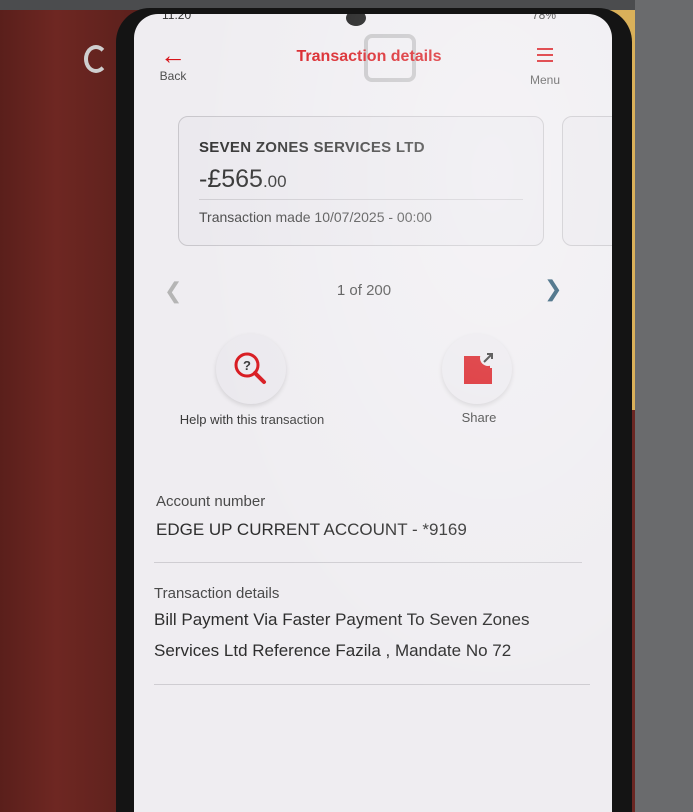  I want to click on amount-pence: .00, so click(274, 181).